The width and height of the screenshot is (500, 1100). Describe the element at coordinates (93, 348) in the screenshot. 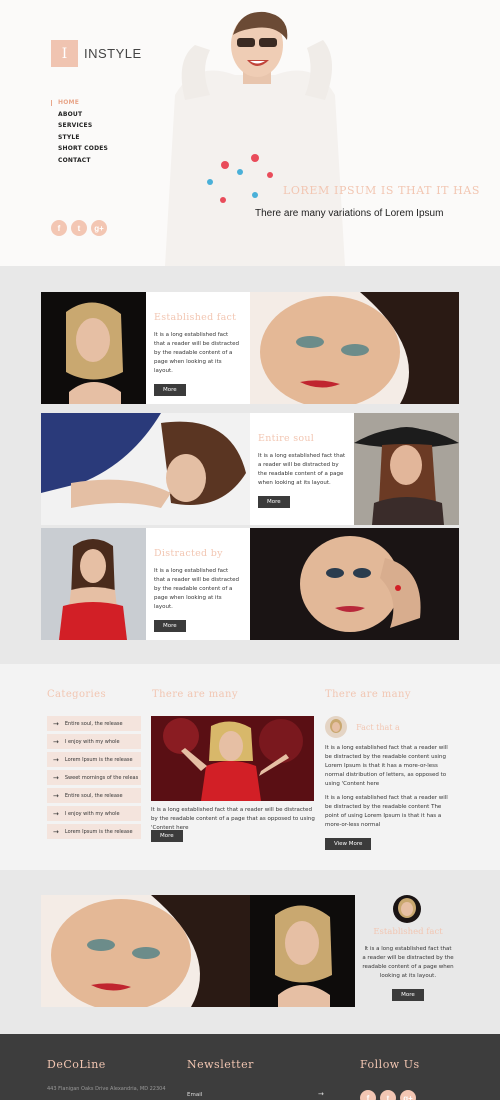

I see `photo-blonde-portrait` at that location.